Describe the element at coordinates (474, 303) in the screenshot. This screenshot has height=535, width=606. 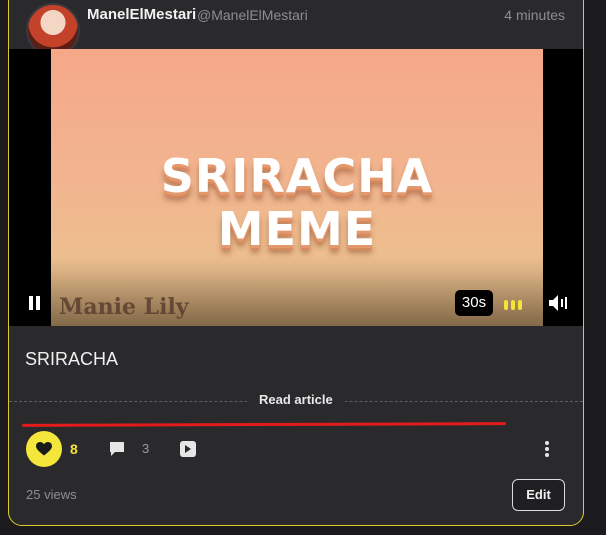
I see `duration-badge: 30s` at that location.